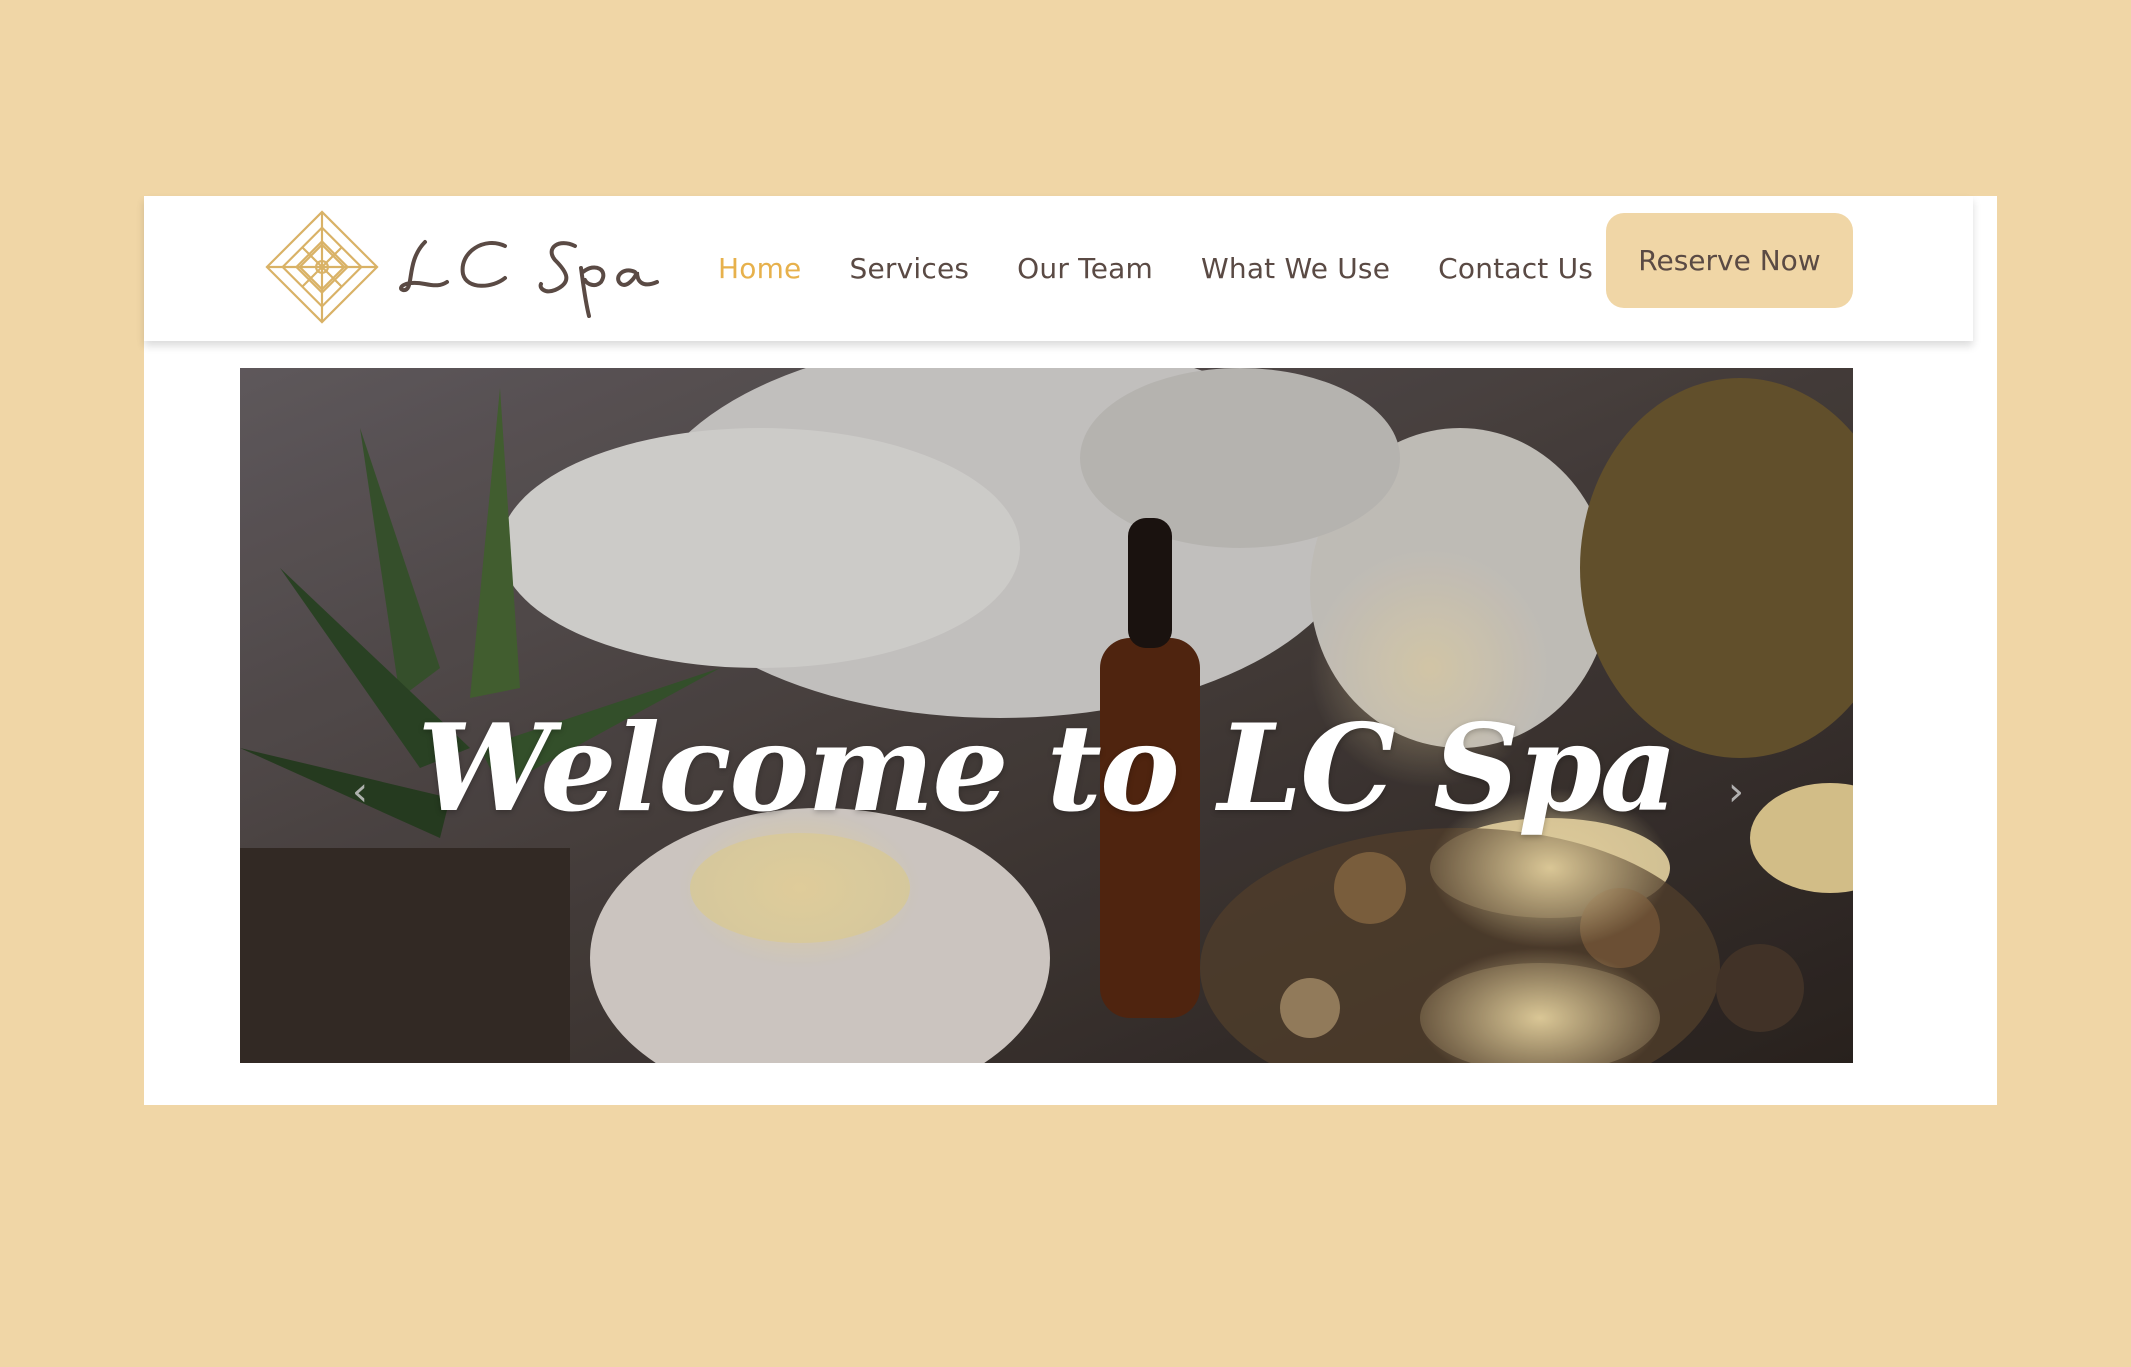 Image resolution: width=2131 pixels, height=1367 pixels. Describe the element at coordinates (529, 279) in the screenshot. I see `brand-wordmark` at that location.